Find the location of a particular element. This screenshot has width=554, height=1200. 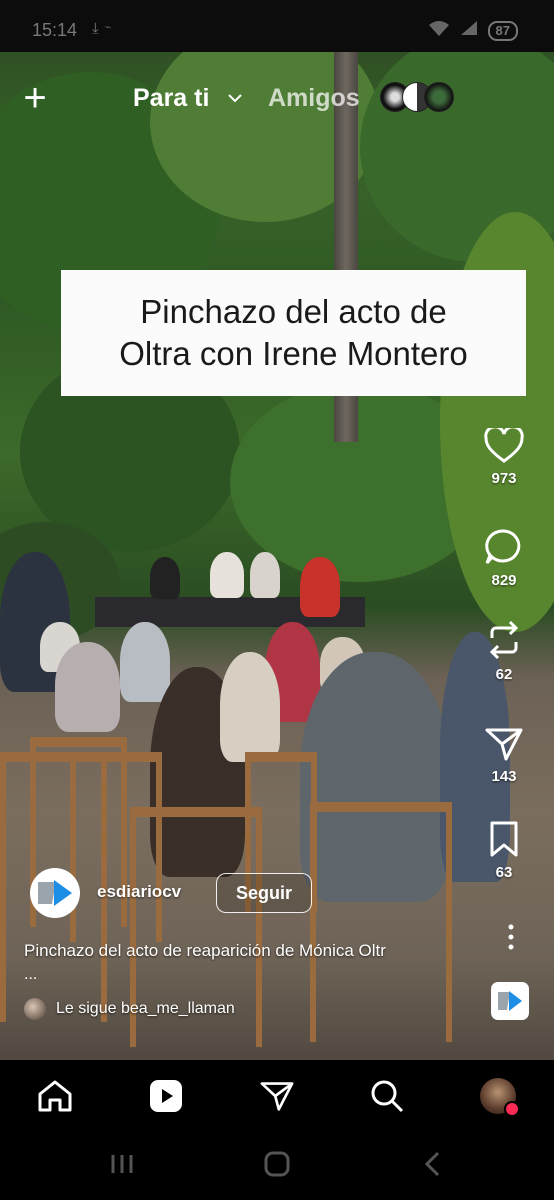

back-icon is located at coordinates (433, 1164).